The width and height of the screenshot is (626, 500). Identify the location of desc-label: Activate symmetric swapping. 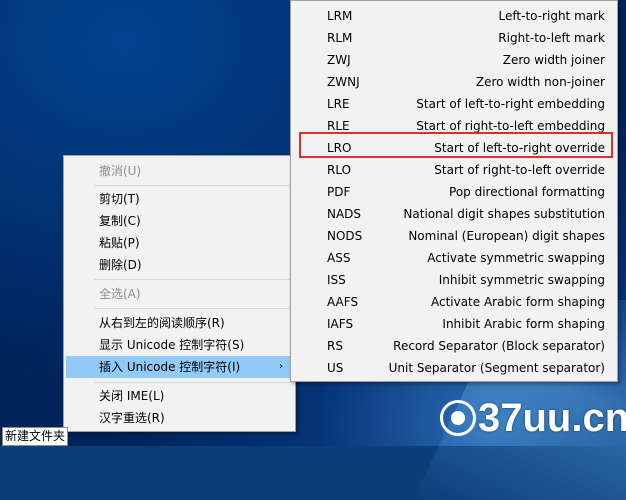
(516, 258).